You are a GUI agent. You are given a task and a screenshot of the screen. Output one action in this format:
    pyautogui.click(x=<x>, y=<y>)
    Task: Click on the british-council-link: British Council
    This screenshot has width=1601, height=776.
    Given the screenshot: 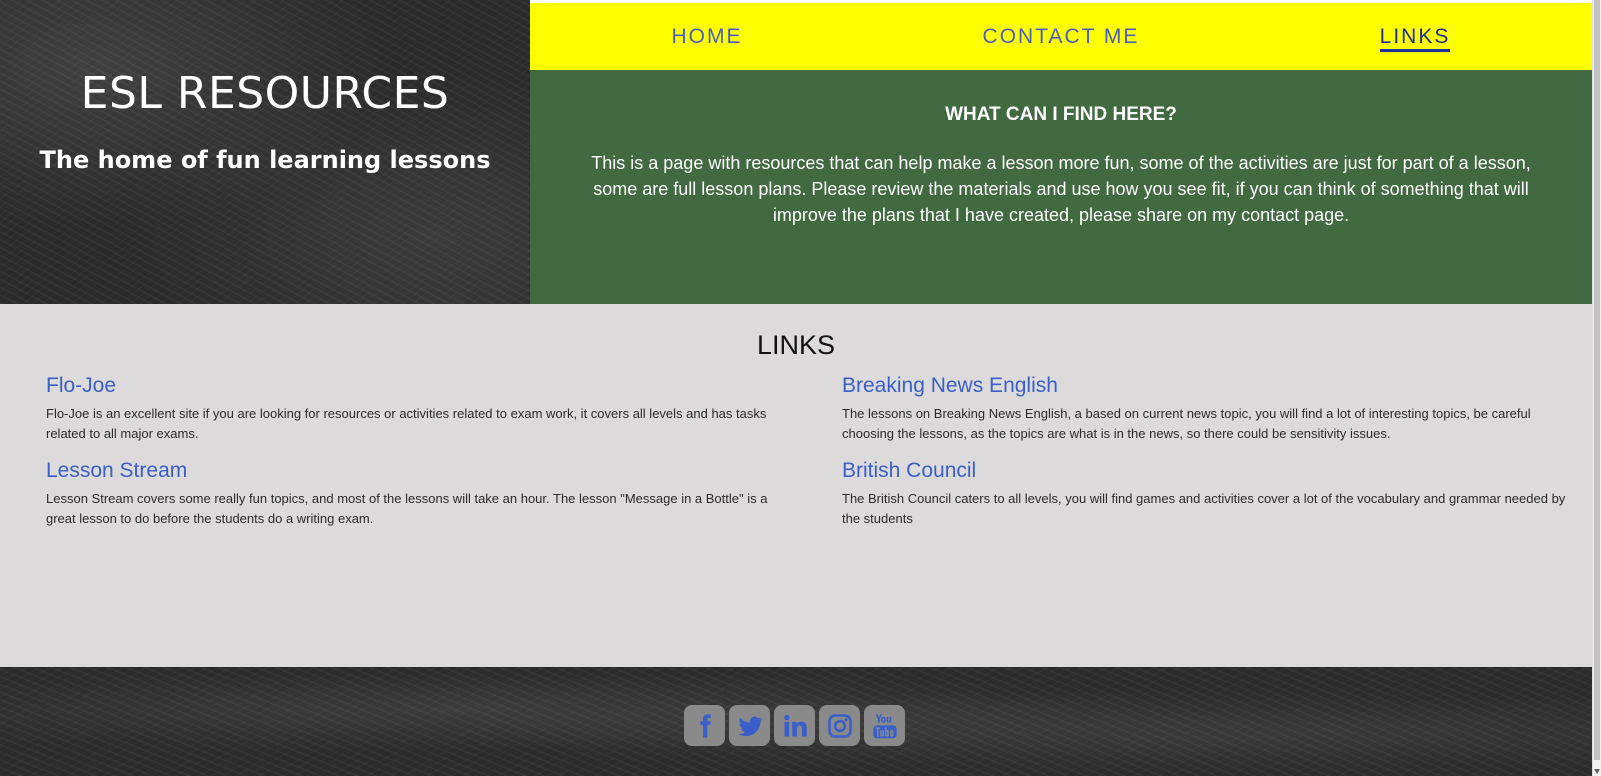 What is the action you would take?
    pyautogui.click(x=1209, y=471)
    